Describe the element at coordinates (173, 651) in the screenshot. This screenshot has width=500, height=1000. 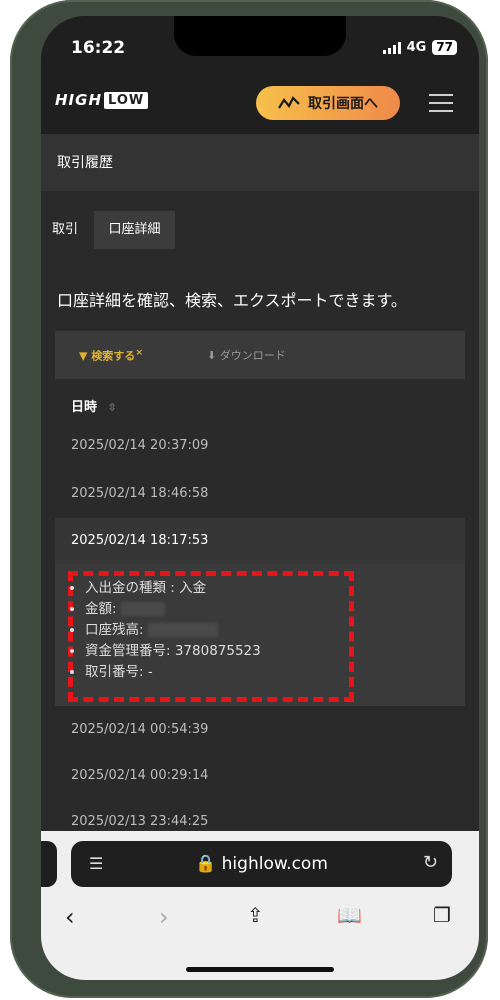
I see `detail-fund-id: 資金管理番号: 3780875523` at that location.